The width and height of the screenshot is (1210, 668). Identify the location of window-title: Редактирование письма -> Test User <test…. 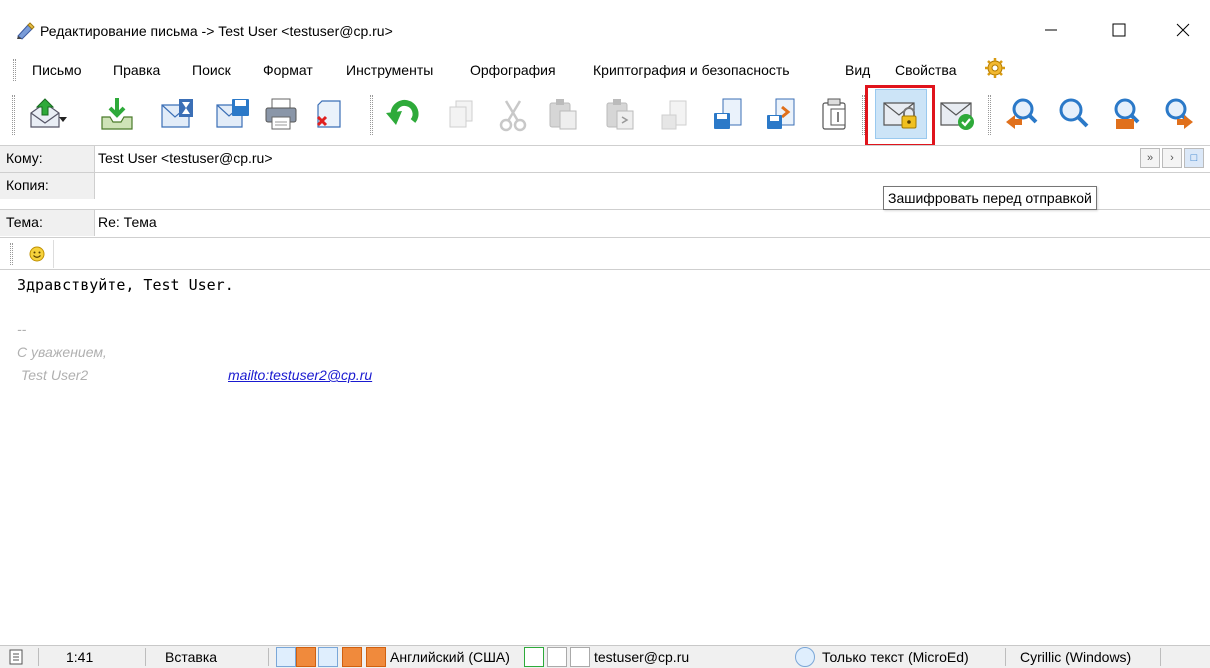
(216, 31).